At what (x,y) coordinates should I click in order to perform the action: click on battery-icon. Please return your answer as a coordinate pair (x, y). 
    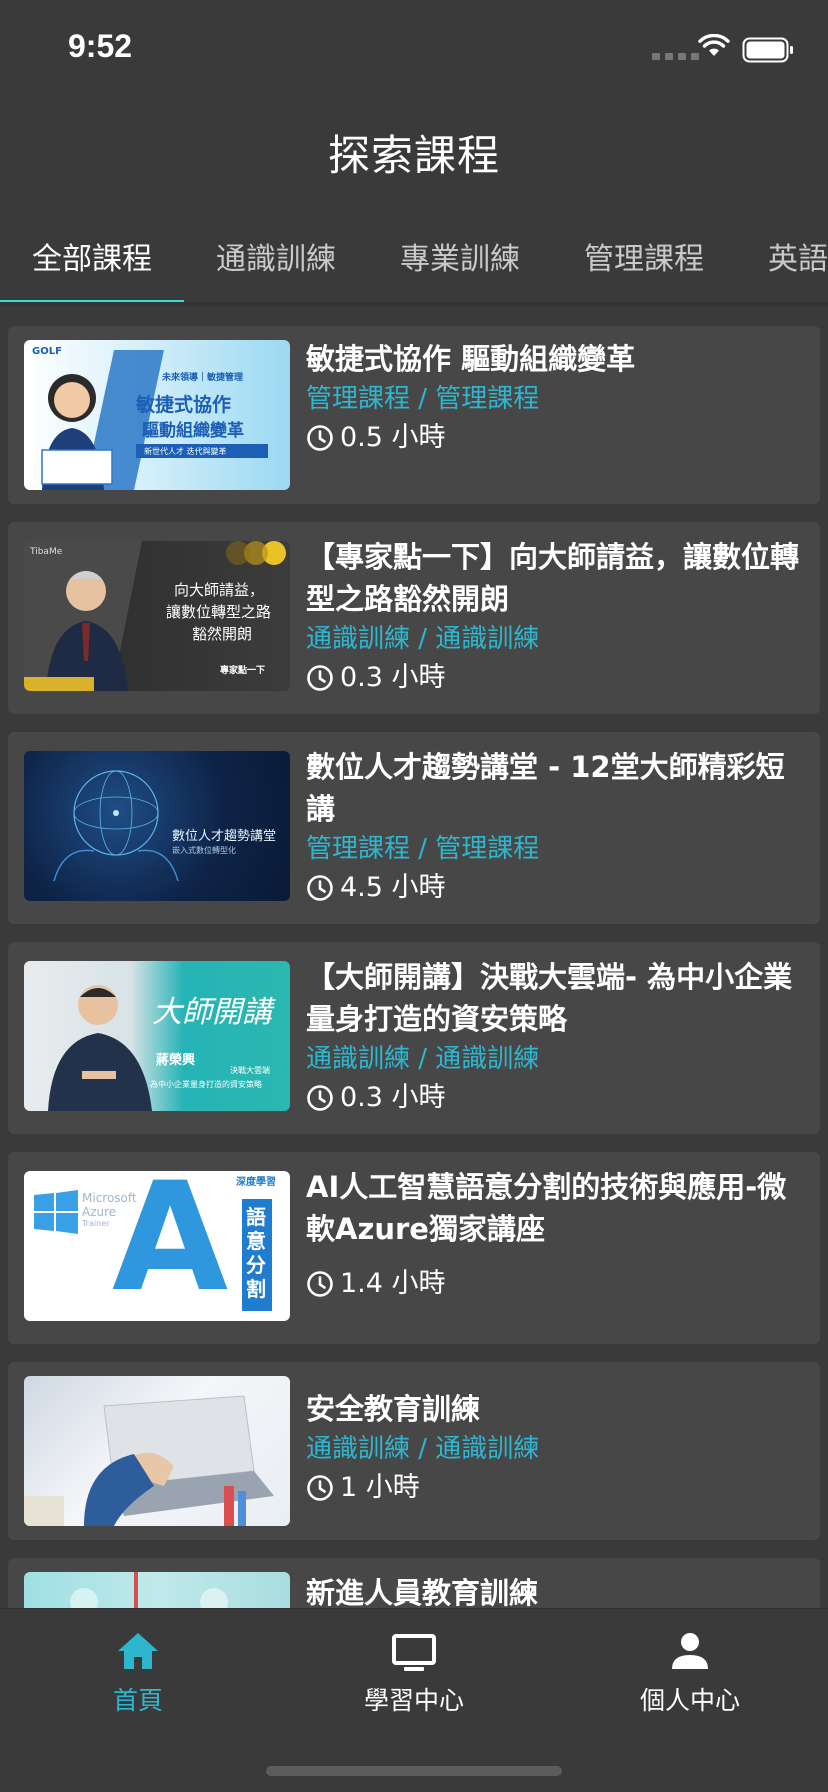
    Looking at the image, I should click on (767, 50).